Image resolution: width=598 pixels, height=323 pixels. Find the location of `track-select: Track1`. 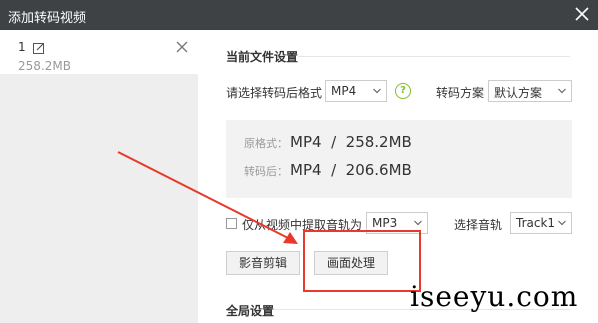

track-select: Track1 is located at coordinates (541, 223).